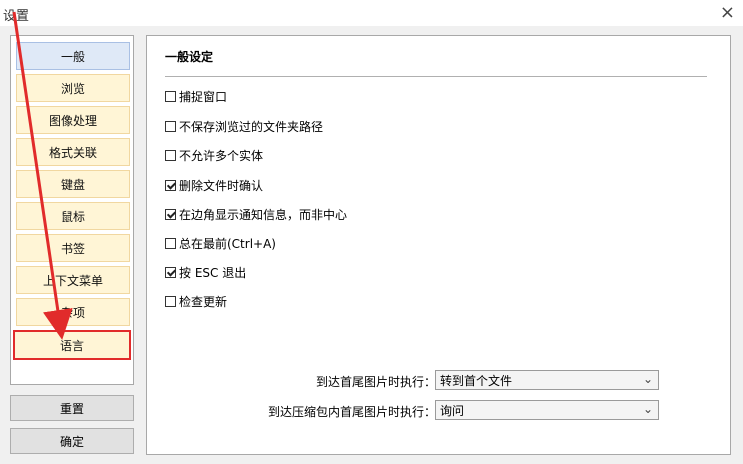 Image resolution: width=743 pixels, height=464 pixels. I want to click on option-no-save-folder-path: 不保存浏览过的文件夹路径, so click(244, 126).